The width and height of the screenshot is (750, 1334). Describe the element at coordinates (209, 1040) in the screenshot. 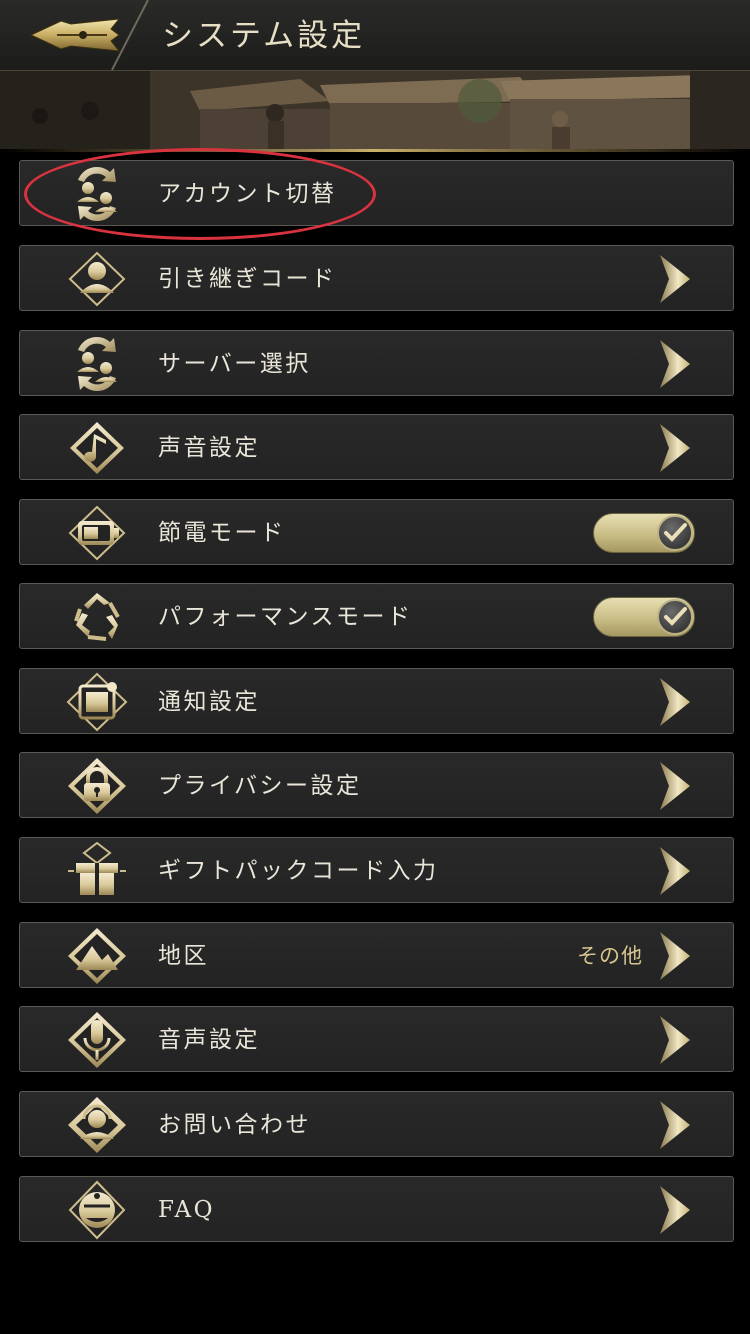

I see `menu-item-label: 音声設定` at that location.